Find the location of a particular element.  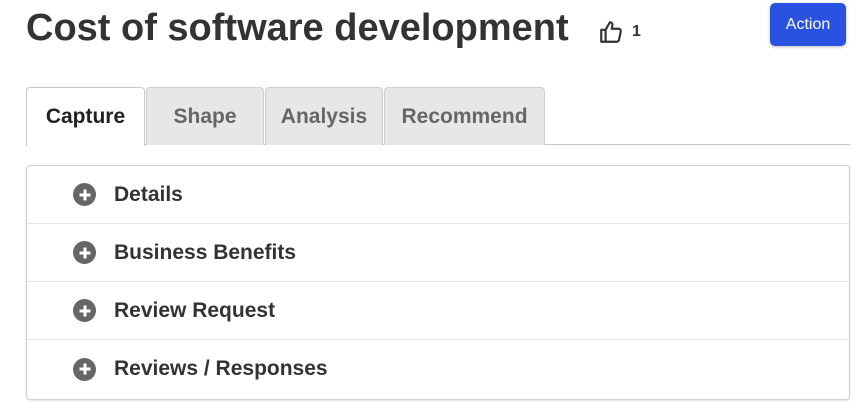

tab-recommend: Recommend is located at coordinates (464, 116).